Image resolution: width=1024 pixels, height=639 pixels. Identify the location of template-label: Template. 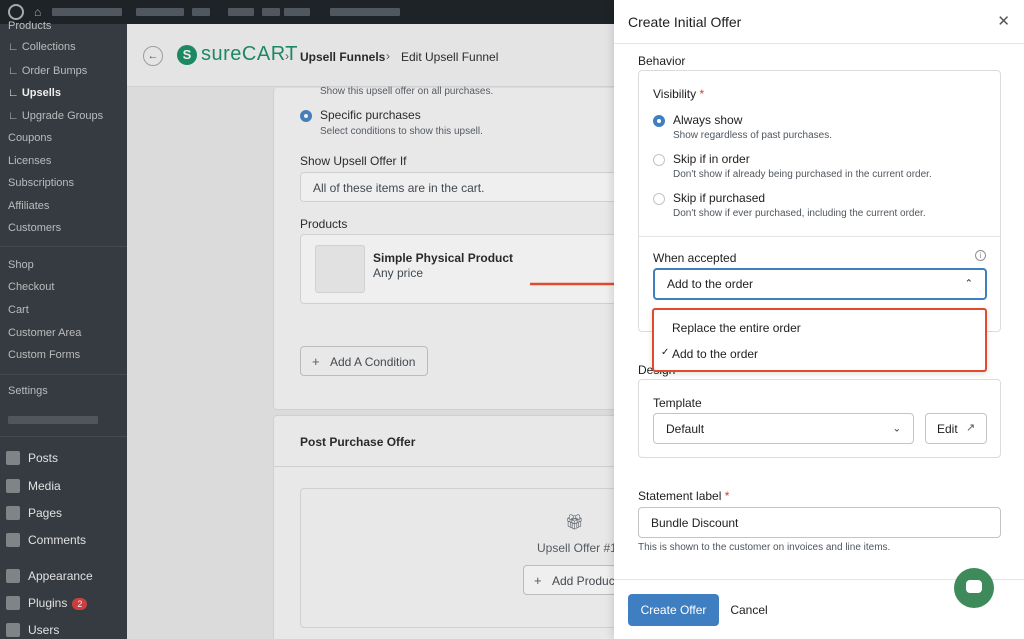
(677, 403).